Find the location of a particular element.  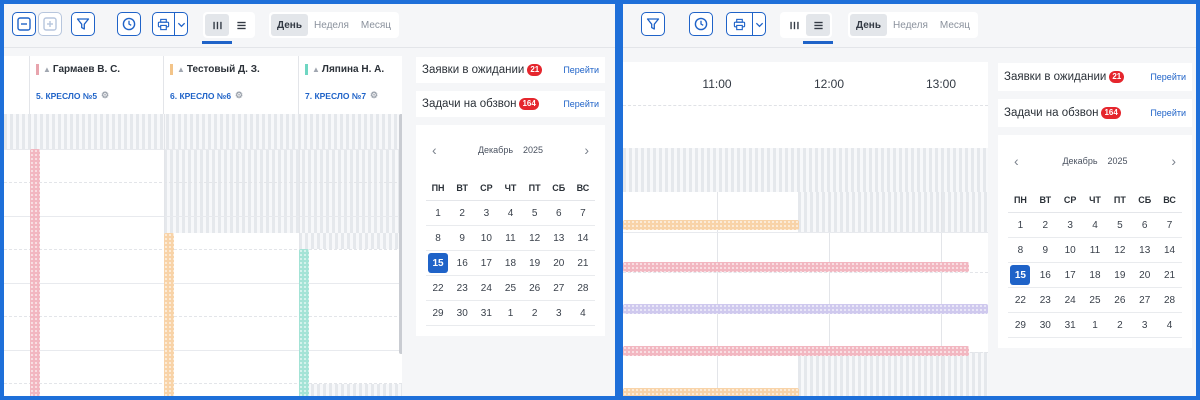

vertical-scrollbar is located at coordinates (400, 234).